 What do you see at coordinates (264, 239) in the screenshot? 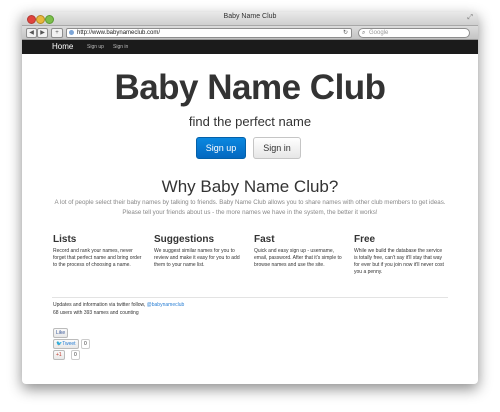
I see `feature-title: Fast` at bounding box center [264, 239].